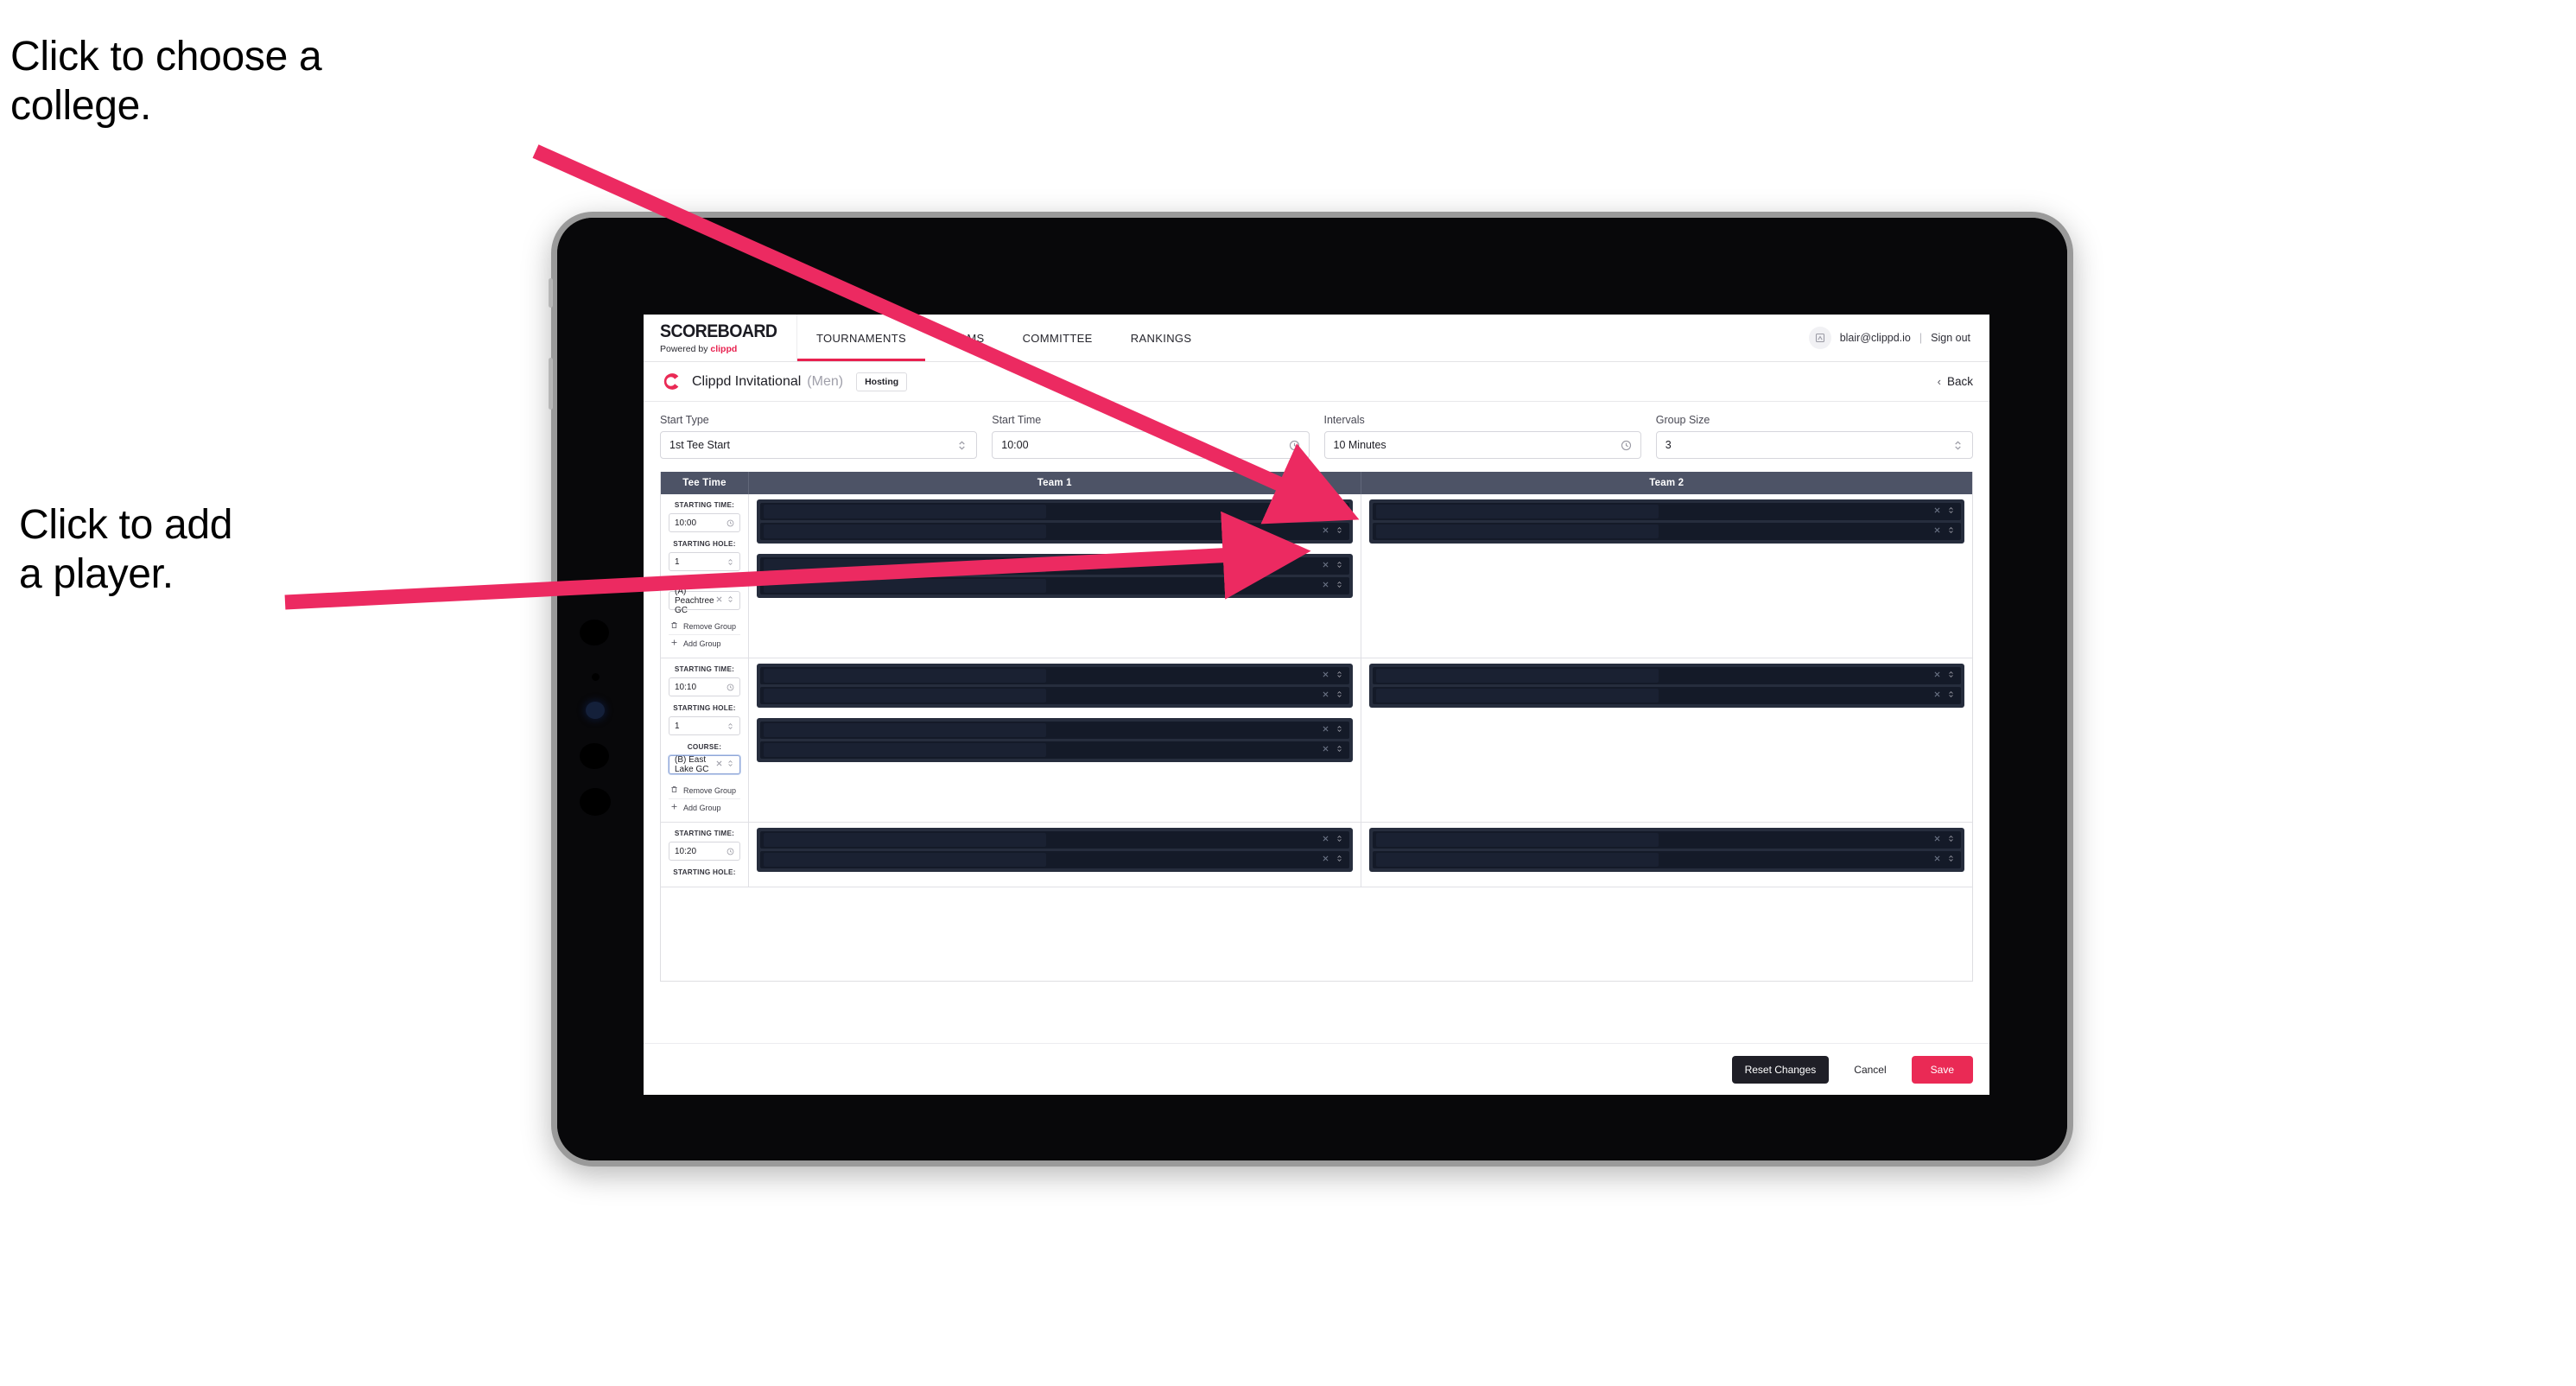 Image resolution: width=2576 pixels, height=1386 pixels. What do you see at coordinates (819, 445) in the screenshot?
I see `start-type-select: 1st Tee Start` at bounding box center [819, 445].